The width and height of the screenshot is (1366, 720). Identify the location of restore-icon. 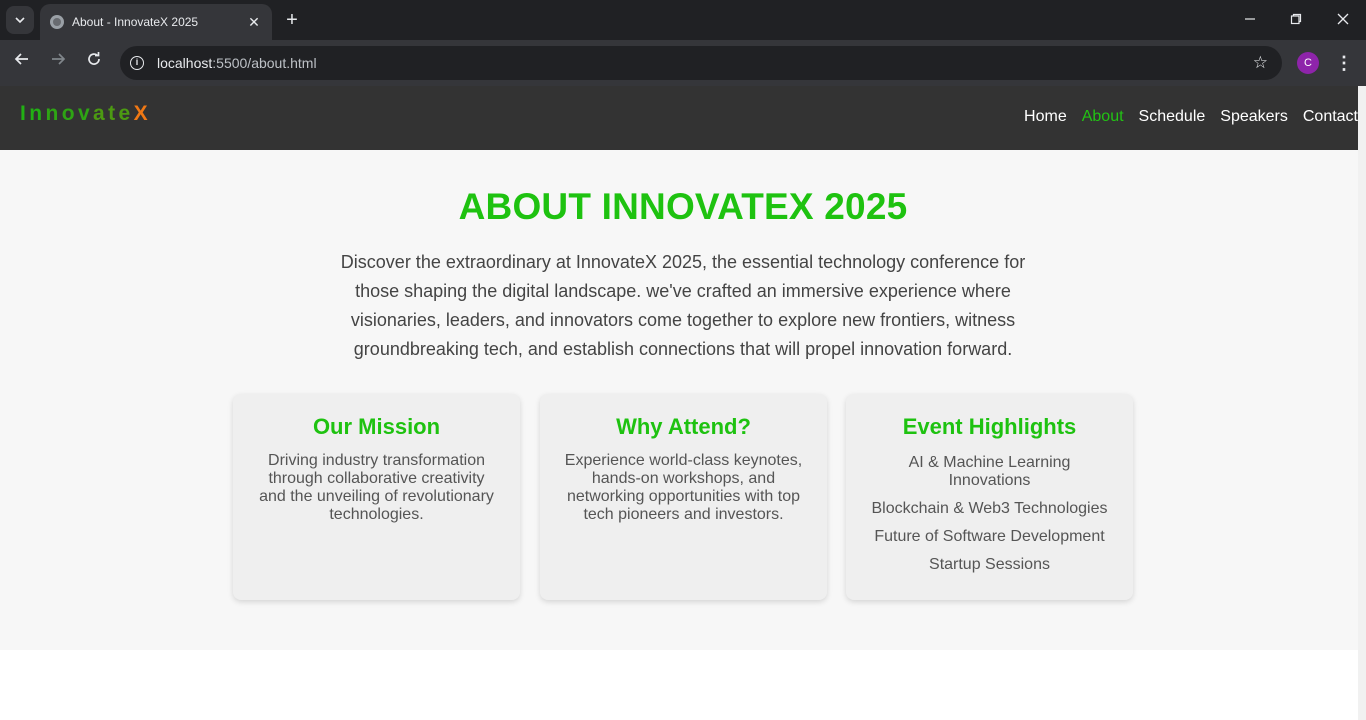
(1296, 19).